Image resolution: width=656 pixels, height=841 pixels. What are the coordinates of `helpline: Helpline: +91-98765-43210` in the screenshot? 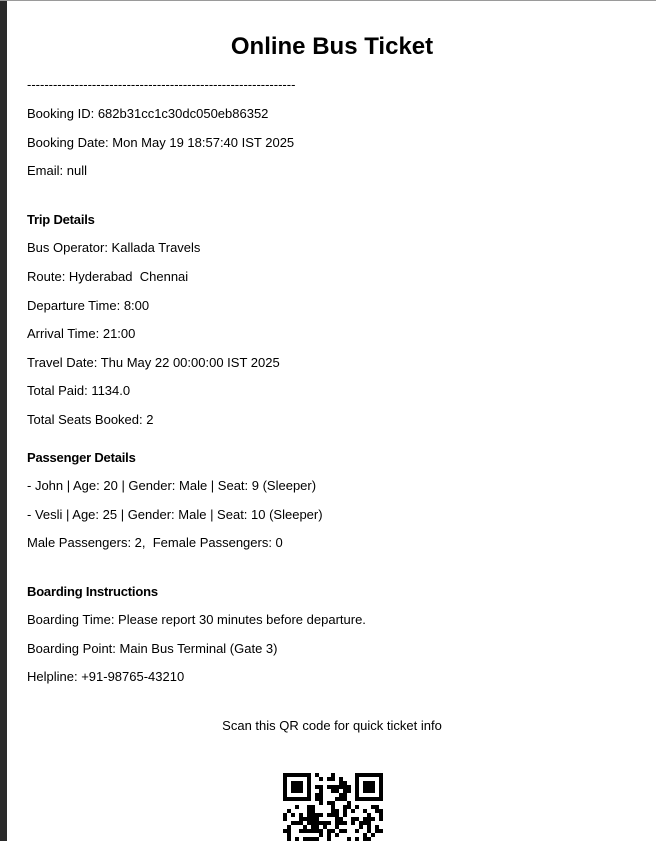 It's located at (106, 676).